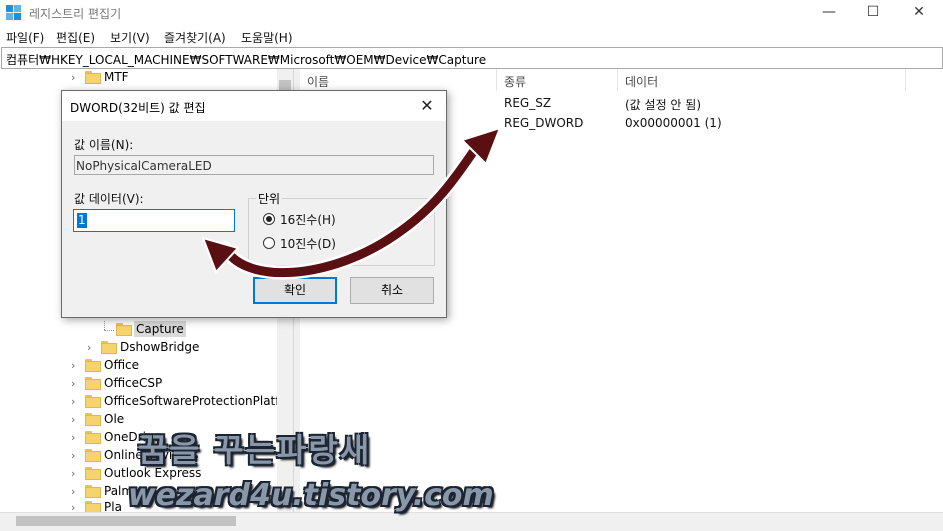 This screenshot has height=531, width=943. What do you see at coordinates (308, 243) in the screenshot?
I see `decimal-radio-label: 10진수(D)` at bounding box center [308, 243].